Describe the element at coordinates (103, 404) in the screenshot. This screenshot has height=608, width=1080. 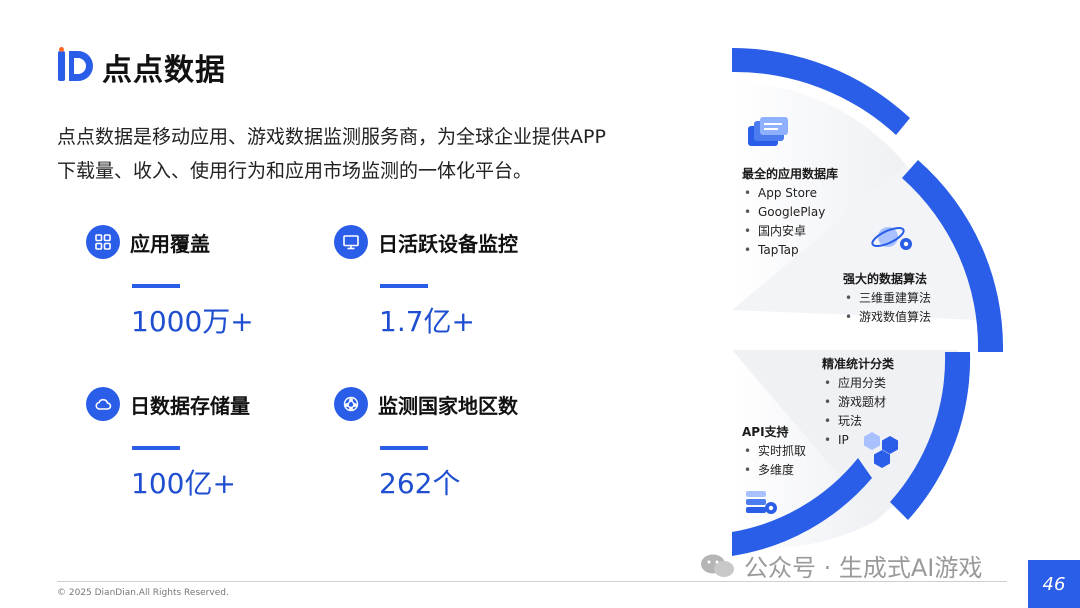
I see `cloud-icon` at that location.